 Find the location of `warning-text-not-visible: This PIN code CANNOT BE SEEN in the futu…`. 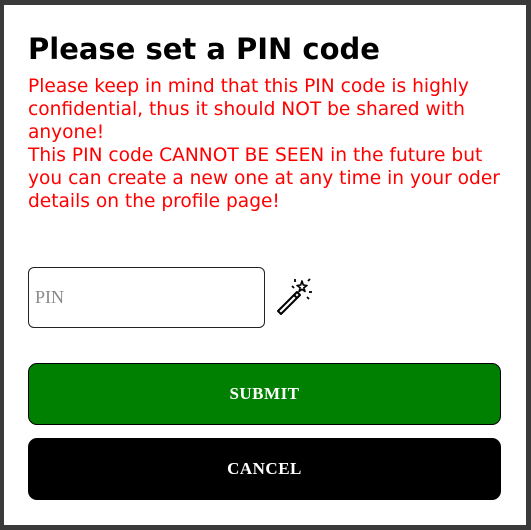

warning-text-not-visible: This PIN code CANNOT BE SEEN in the futu… is located at coordinates (264, 178).